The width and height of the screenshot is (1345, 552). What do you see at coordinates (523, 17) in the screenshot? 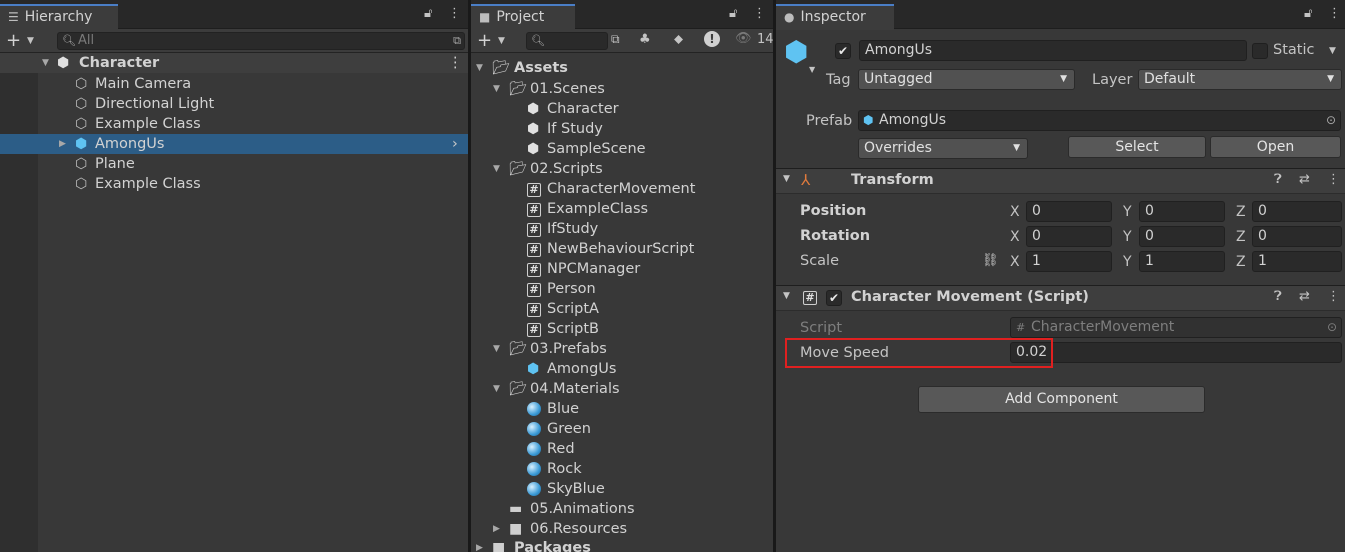
I see `tab-project: ■ Project` at bounding box center [523, 17].